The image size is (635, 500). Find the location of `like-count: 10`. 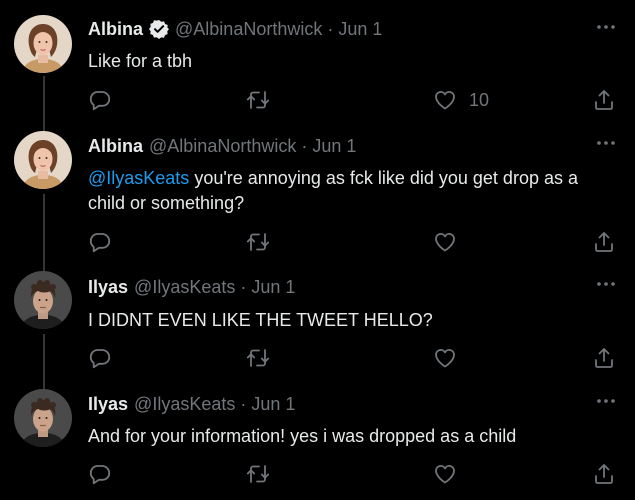

like-count: 10 is located at coordinates (479, 99).